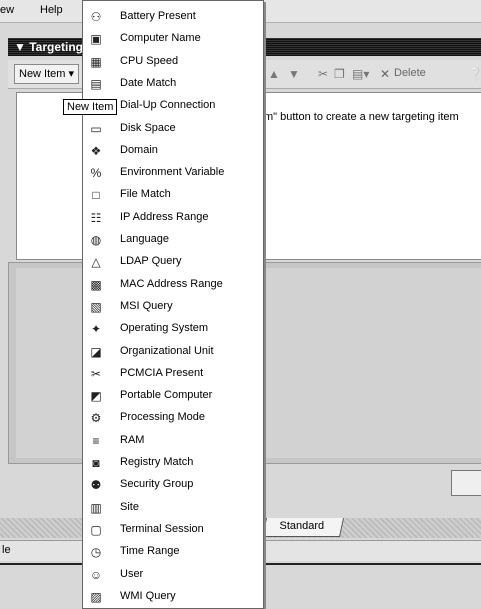 The height and width of the screenshot is (609, 481). Describe the element at coordinates (96, 173) in the screenshot. I see `percent-icon: %` at that location.